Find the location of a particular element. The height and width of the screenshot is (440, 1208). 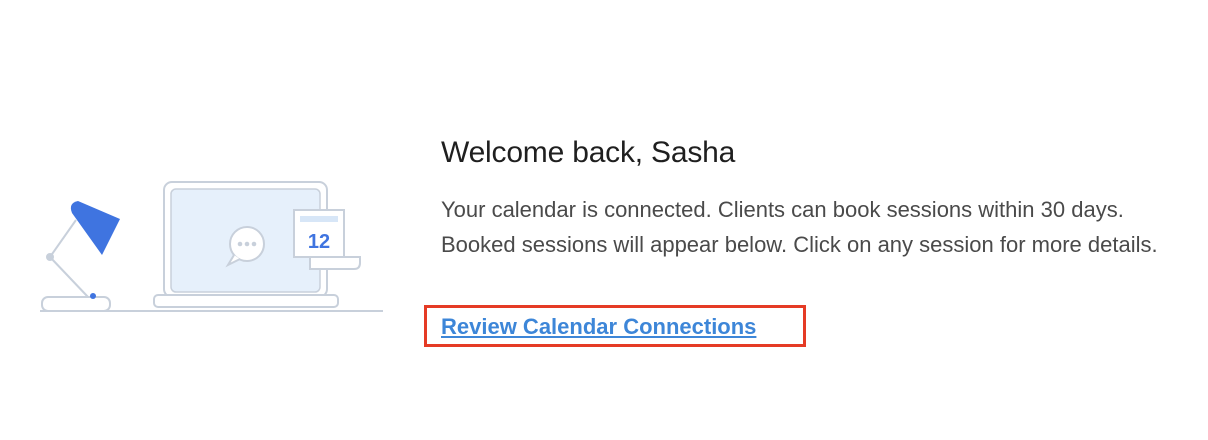

welcome-illustration: 12 is located at coordinates (213, 247).